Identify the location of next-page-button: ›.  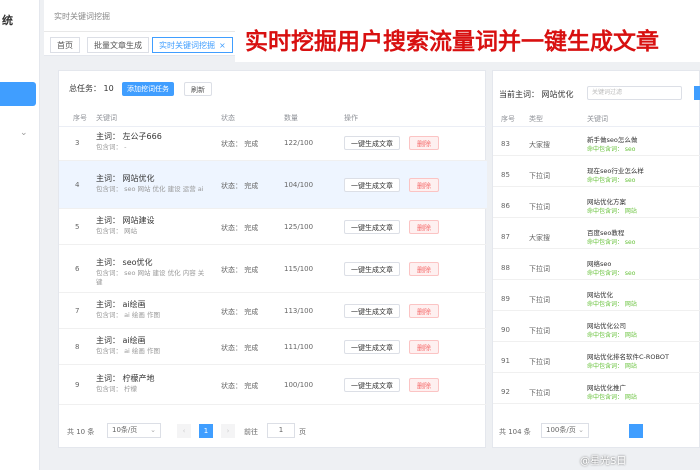
(228, 431).